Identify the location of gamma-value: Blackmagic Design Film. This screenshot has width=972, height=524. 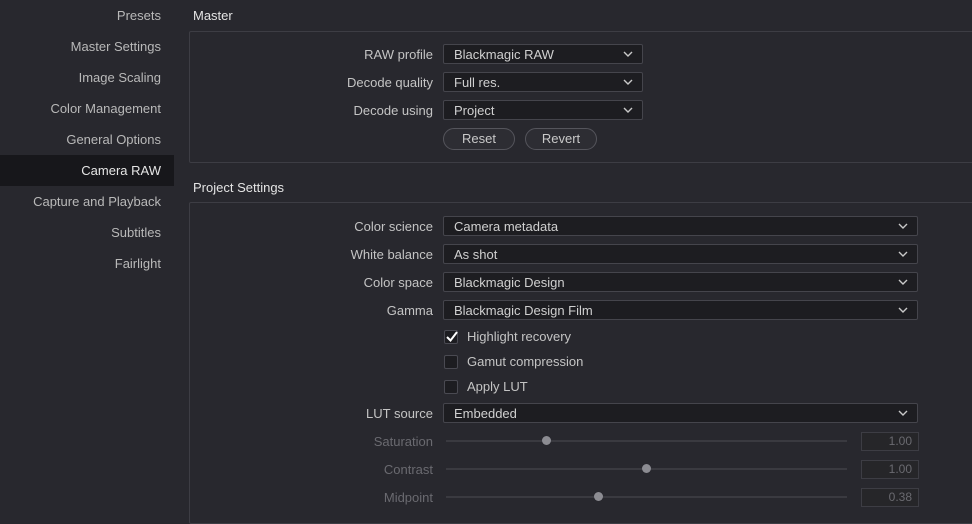
(523, 310).